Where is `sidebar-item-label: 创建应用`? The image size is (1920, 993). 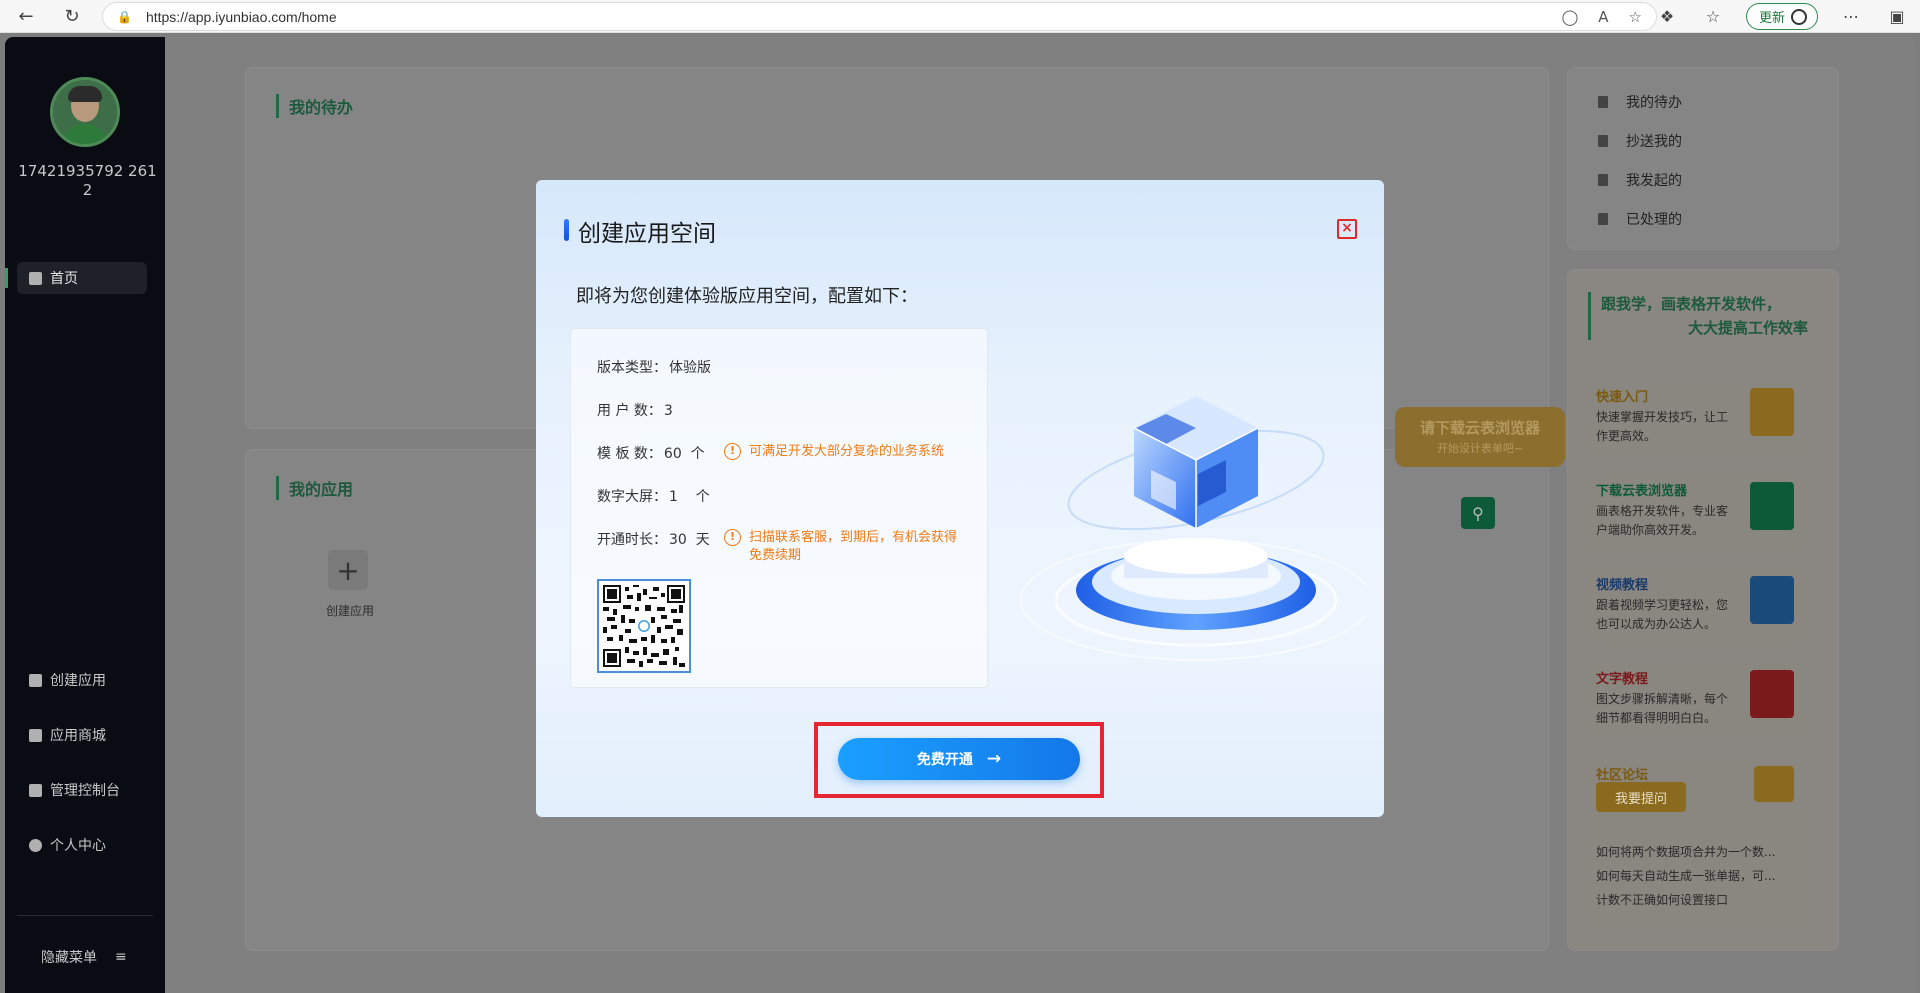
sidebar-item-label: 创建应用 is located at coordinates (78, 681).